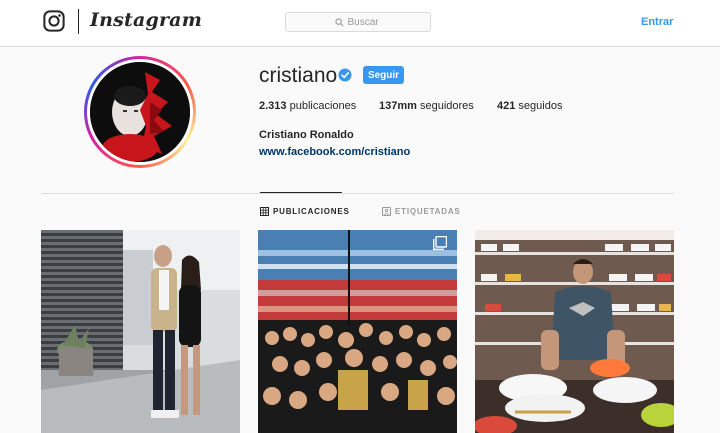 The width and height of the screenshot is (720, 433). I want to click on stat-following-label: seguidos, so click(540, 106).